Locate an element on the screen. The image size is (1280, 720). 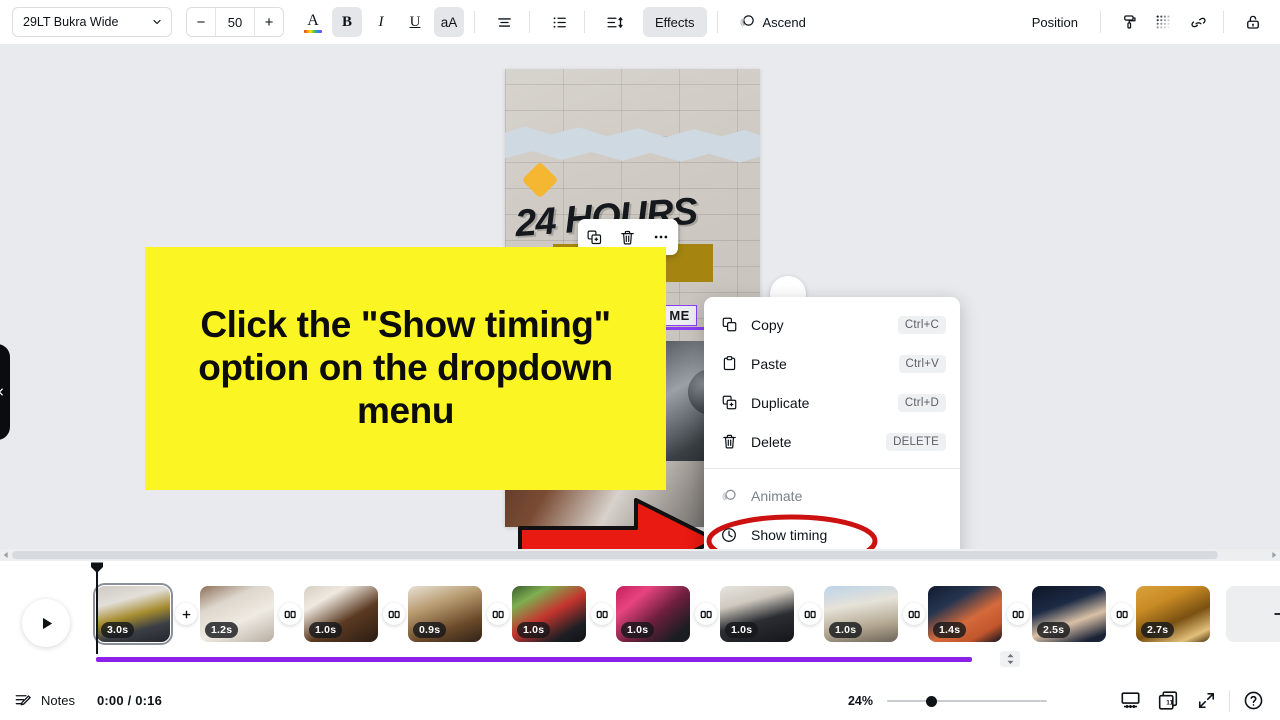
present-button is located at coordinates (1130, 701).